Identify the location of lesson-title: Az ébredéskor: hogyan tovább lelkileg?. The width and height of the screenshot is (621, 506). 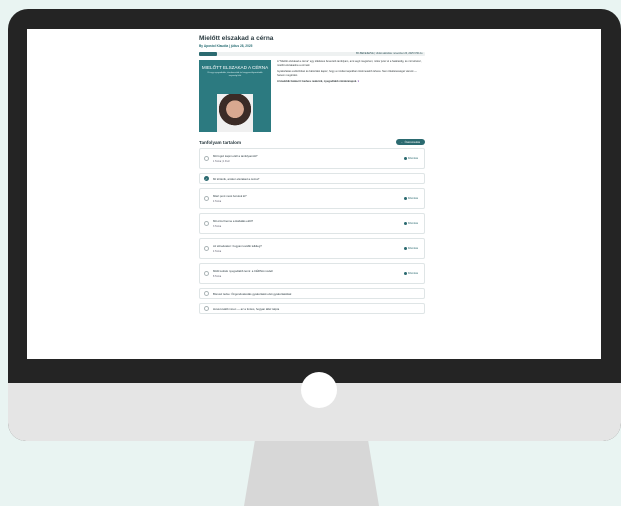
(237, 246).